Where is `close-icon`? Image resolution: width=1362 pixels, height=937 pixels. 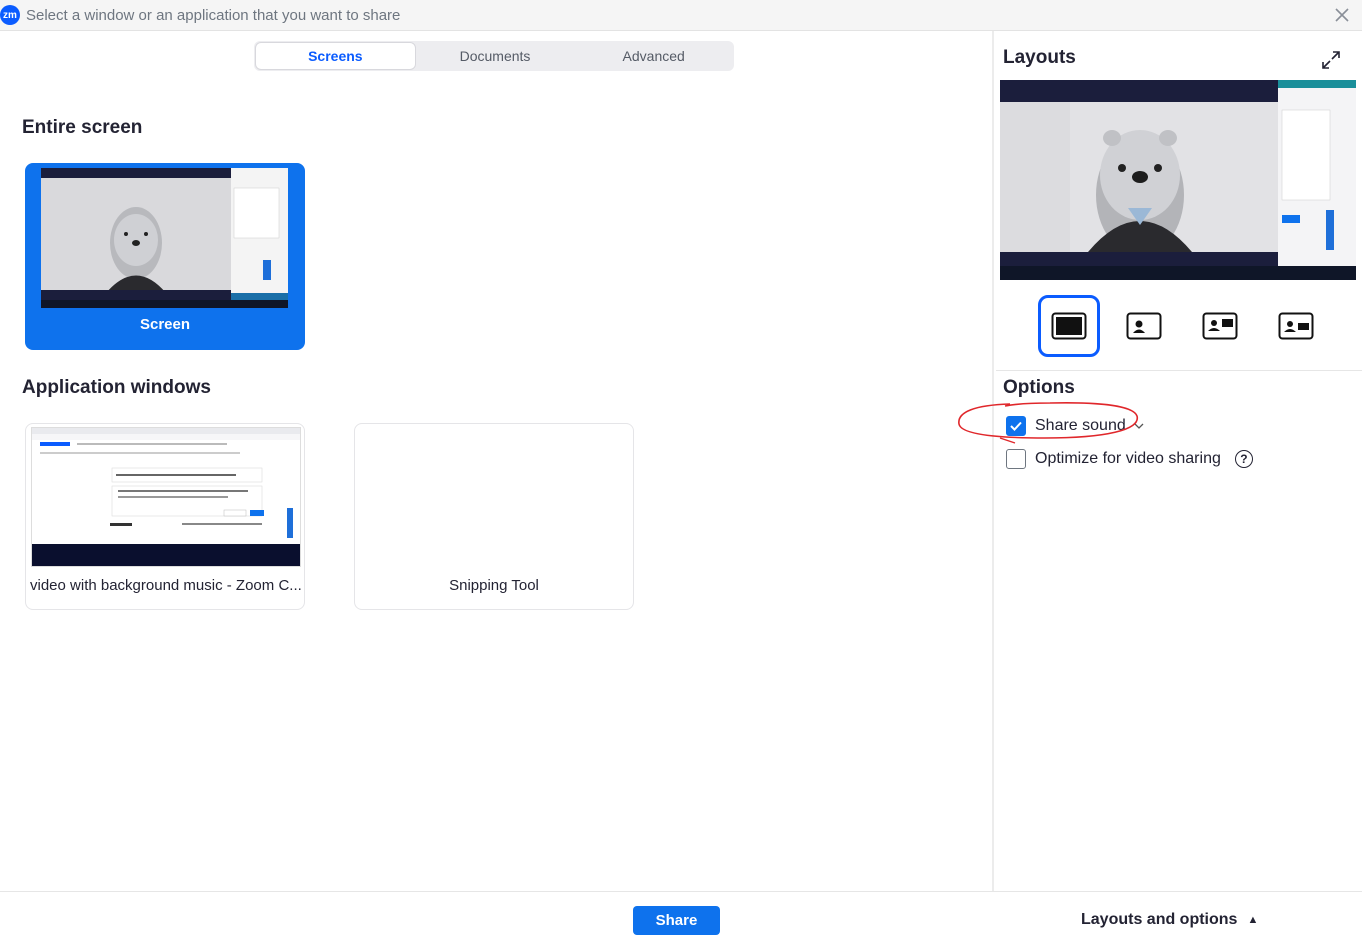
close-icon is located at coordinates (1342, 15).